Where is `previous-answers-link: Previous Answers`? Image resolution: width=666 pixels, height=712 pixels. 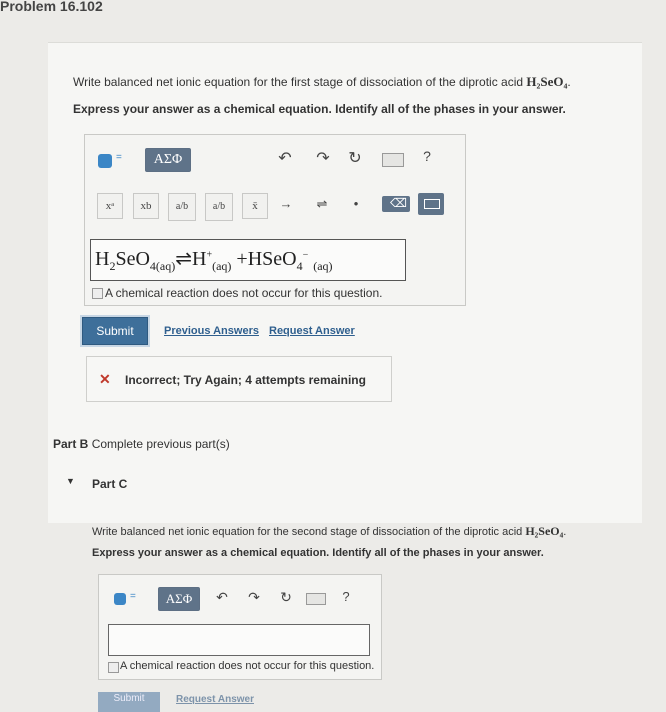
previous-answers-link: Previous Answers is located at coordinates (211, 331).